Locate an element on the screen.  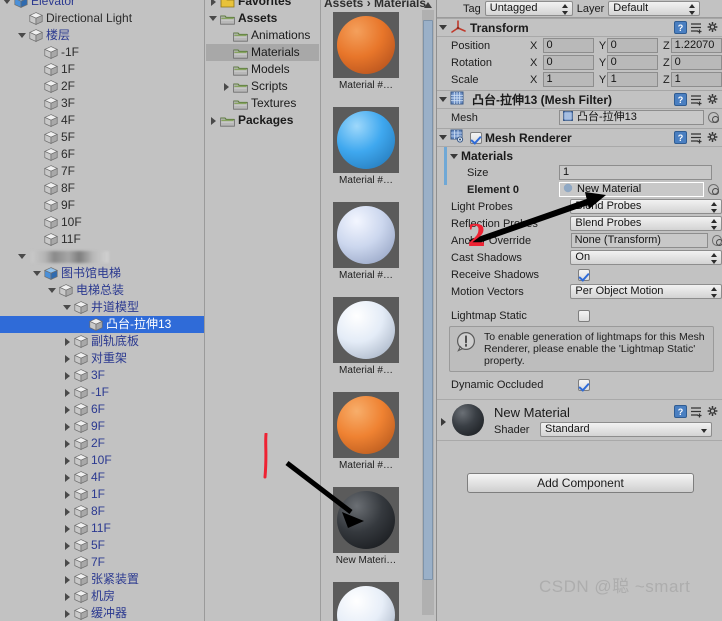
mesh-object-field: 凸台-拉伸13 is located at coordinates (631, 117).